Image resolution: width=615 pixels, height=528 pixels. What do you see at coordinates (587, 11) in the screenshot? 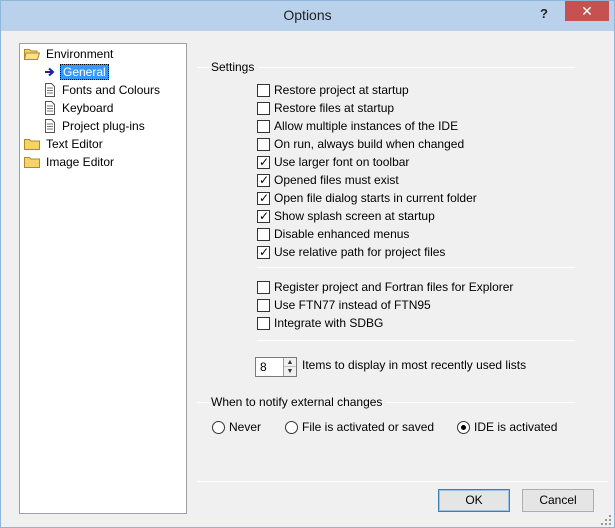
I see `close-button: ✕` at bounding box center [587, 11].